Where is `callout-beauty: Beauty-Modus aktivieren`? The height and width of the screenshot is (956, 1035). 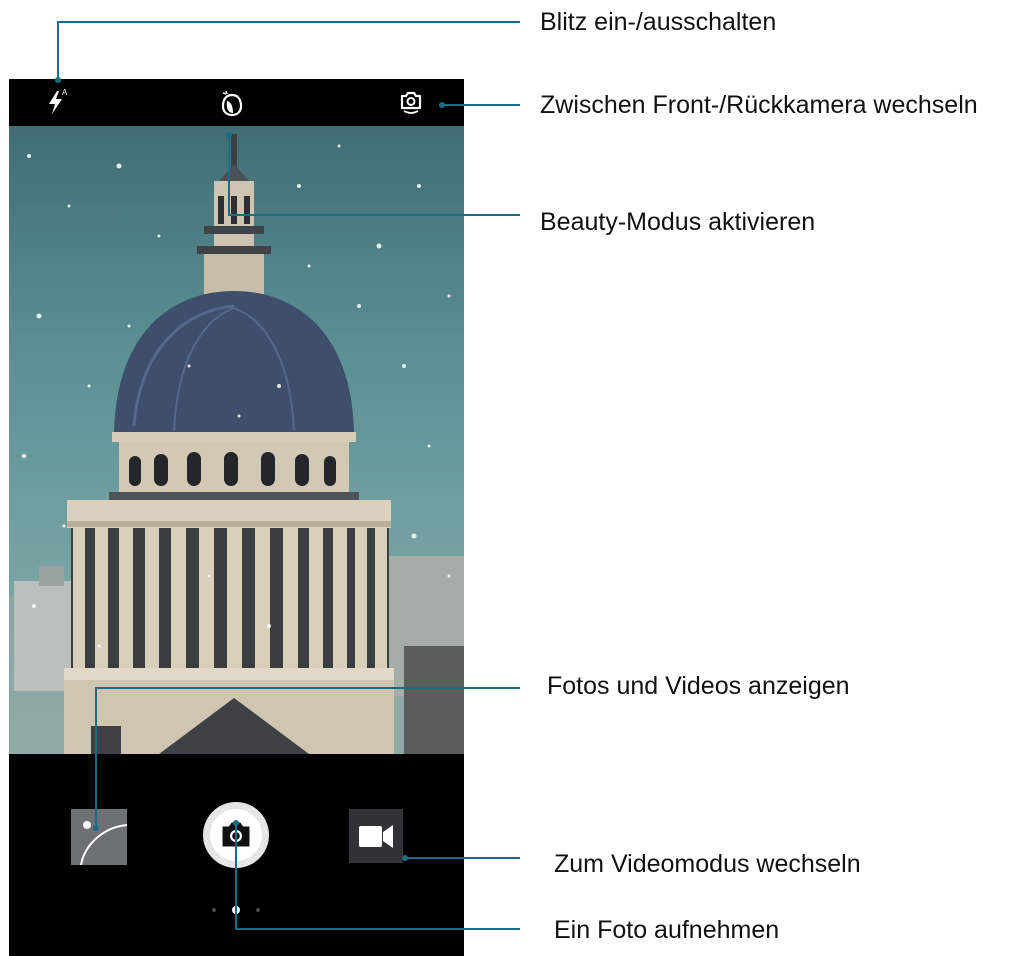 callout-beauty: Beauty-Modus aktivieren is located at coordinates (678, 222).